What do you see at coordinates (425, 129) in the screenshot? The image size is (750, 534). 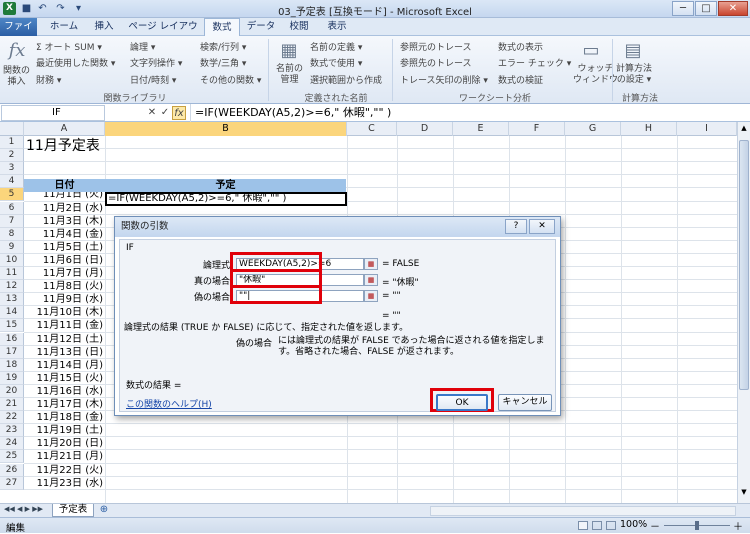 I see `column-header: D` at bounding box center [425, 129].